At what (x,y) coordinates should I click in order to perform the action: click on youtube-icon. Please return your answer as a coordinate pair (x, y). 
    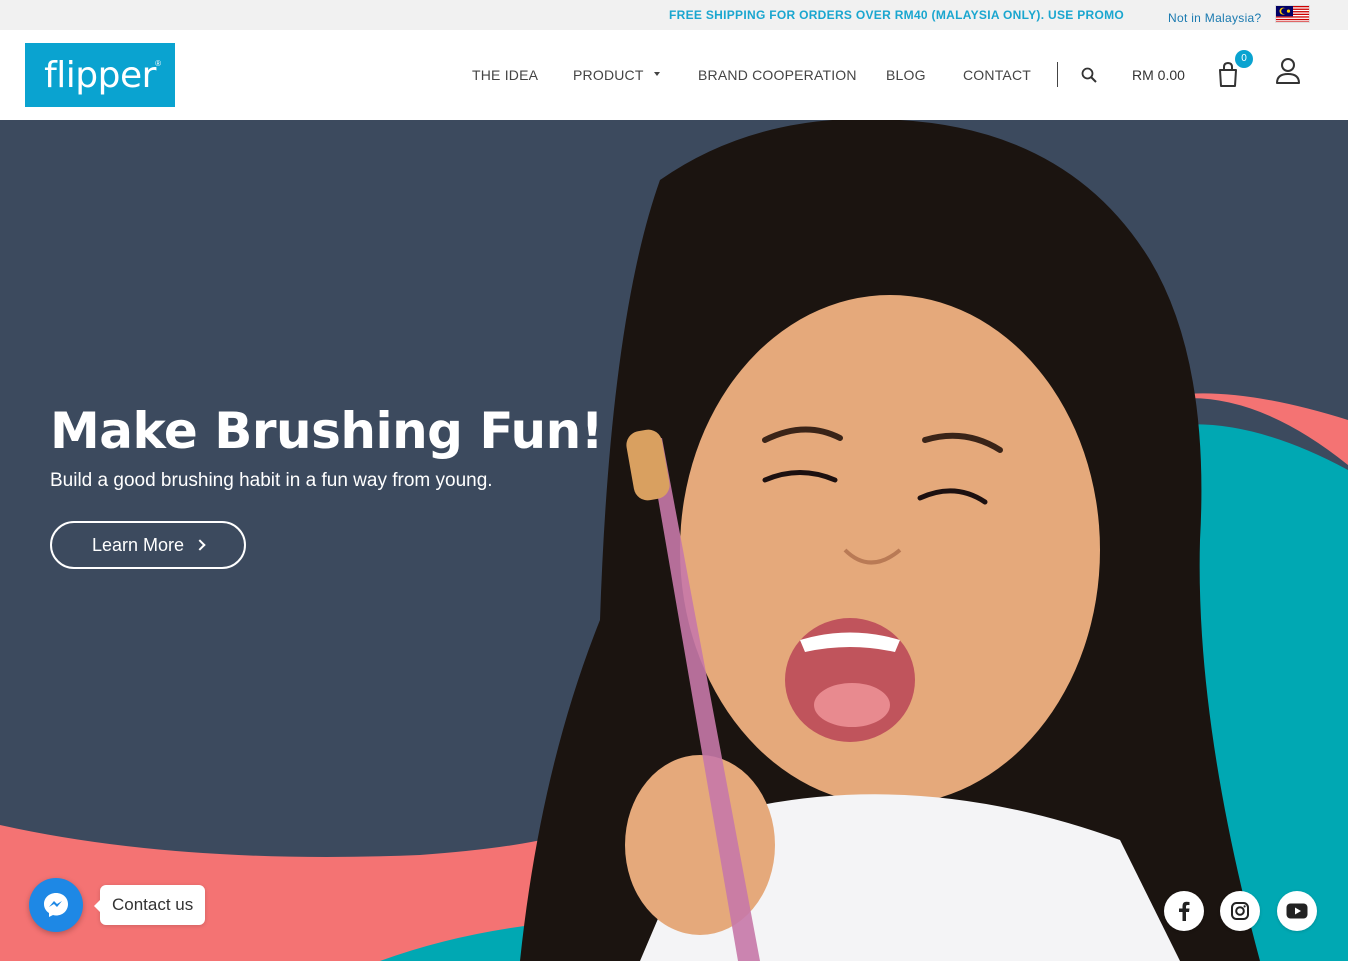
    Looking at the image, I should click on (1297, 911).